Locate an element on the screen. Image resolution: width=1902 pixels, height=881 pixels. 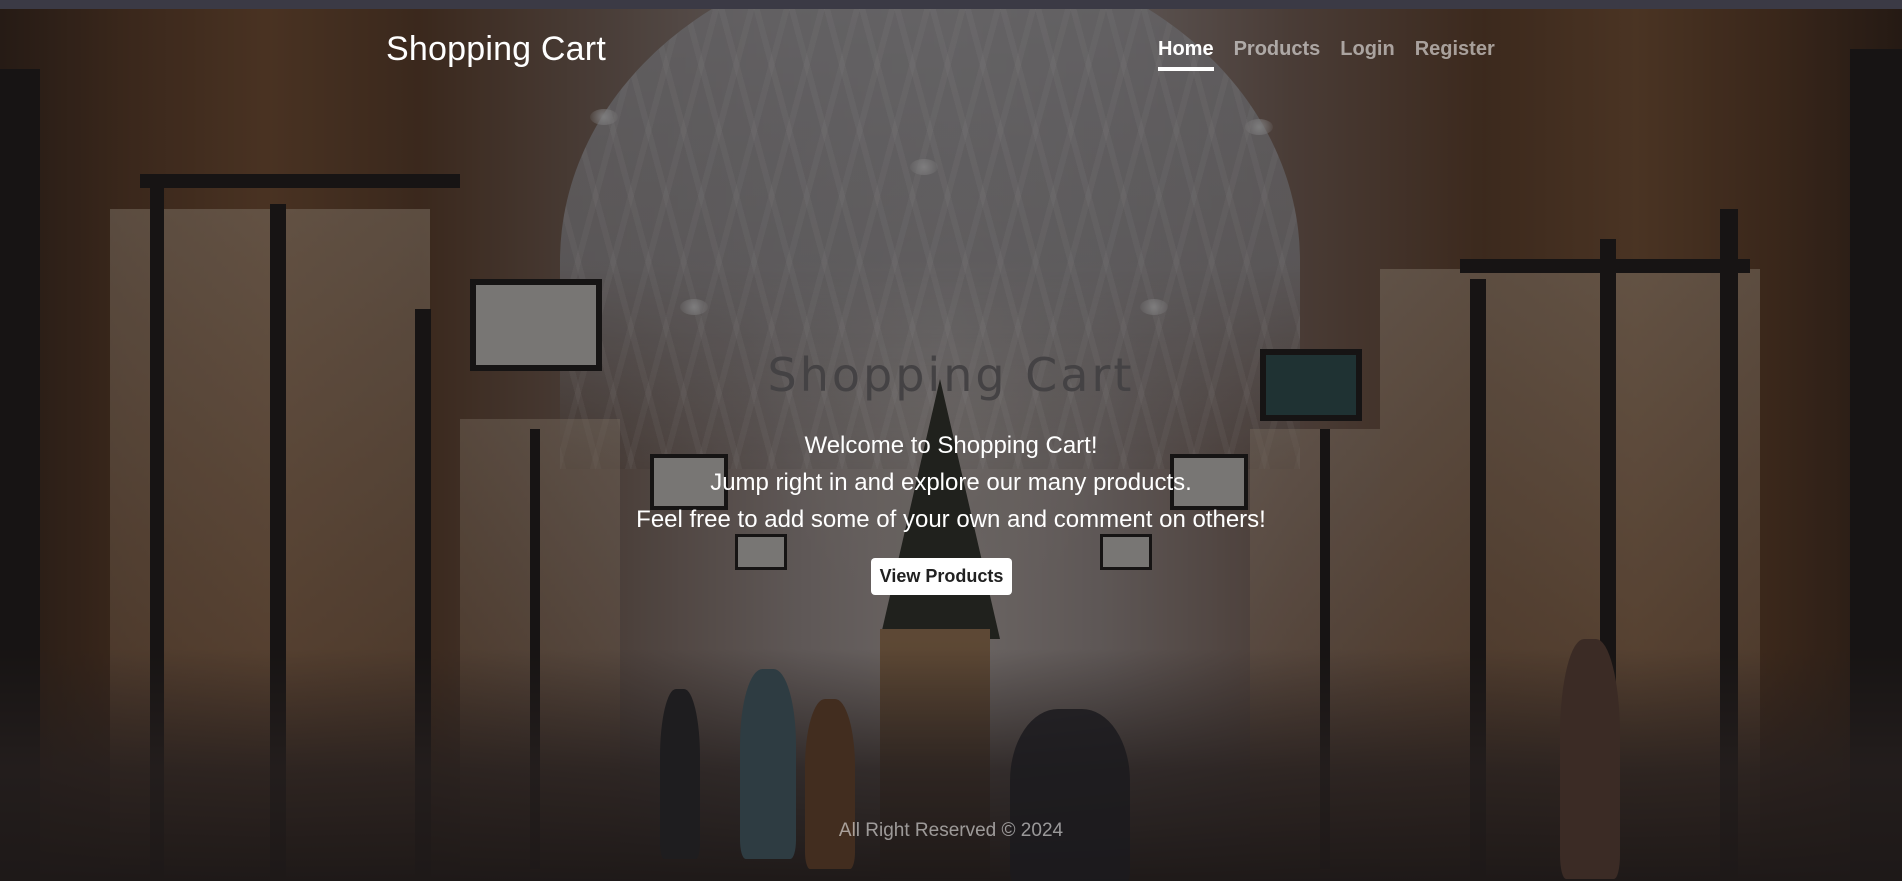
nav-link-register: Register is located at coordinates (1455, 54).